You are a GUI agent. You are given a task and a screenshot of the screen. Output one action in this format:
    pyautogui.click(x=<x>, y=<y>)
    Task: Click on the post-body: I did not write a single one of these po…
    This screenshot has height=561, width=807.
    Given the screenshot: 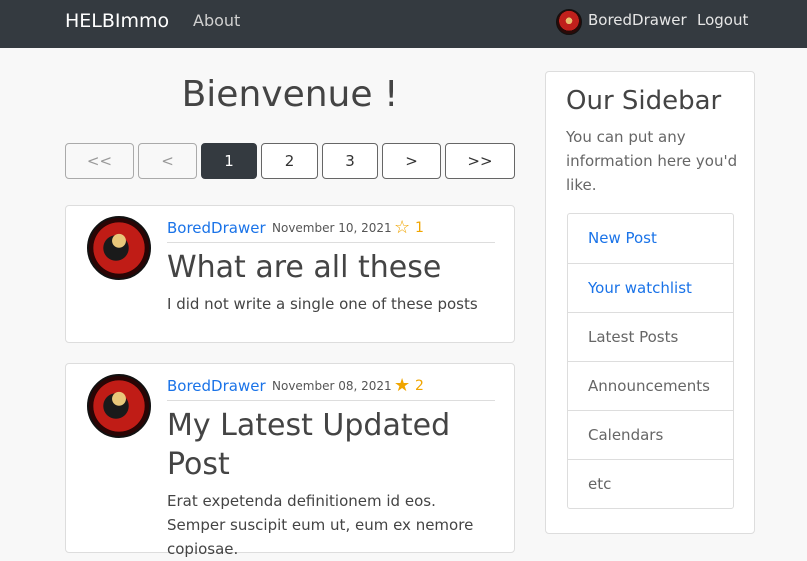 What is the action you would take?
    pyautogui.click(x=322, y=304)
    